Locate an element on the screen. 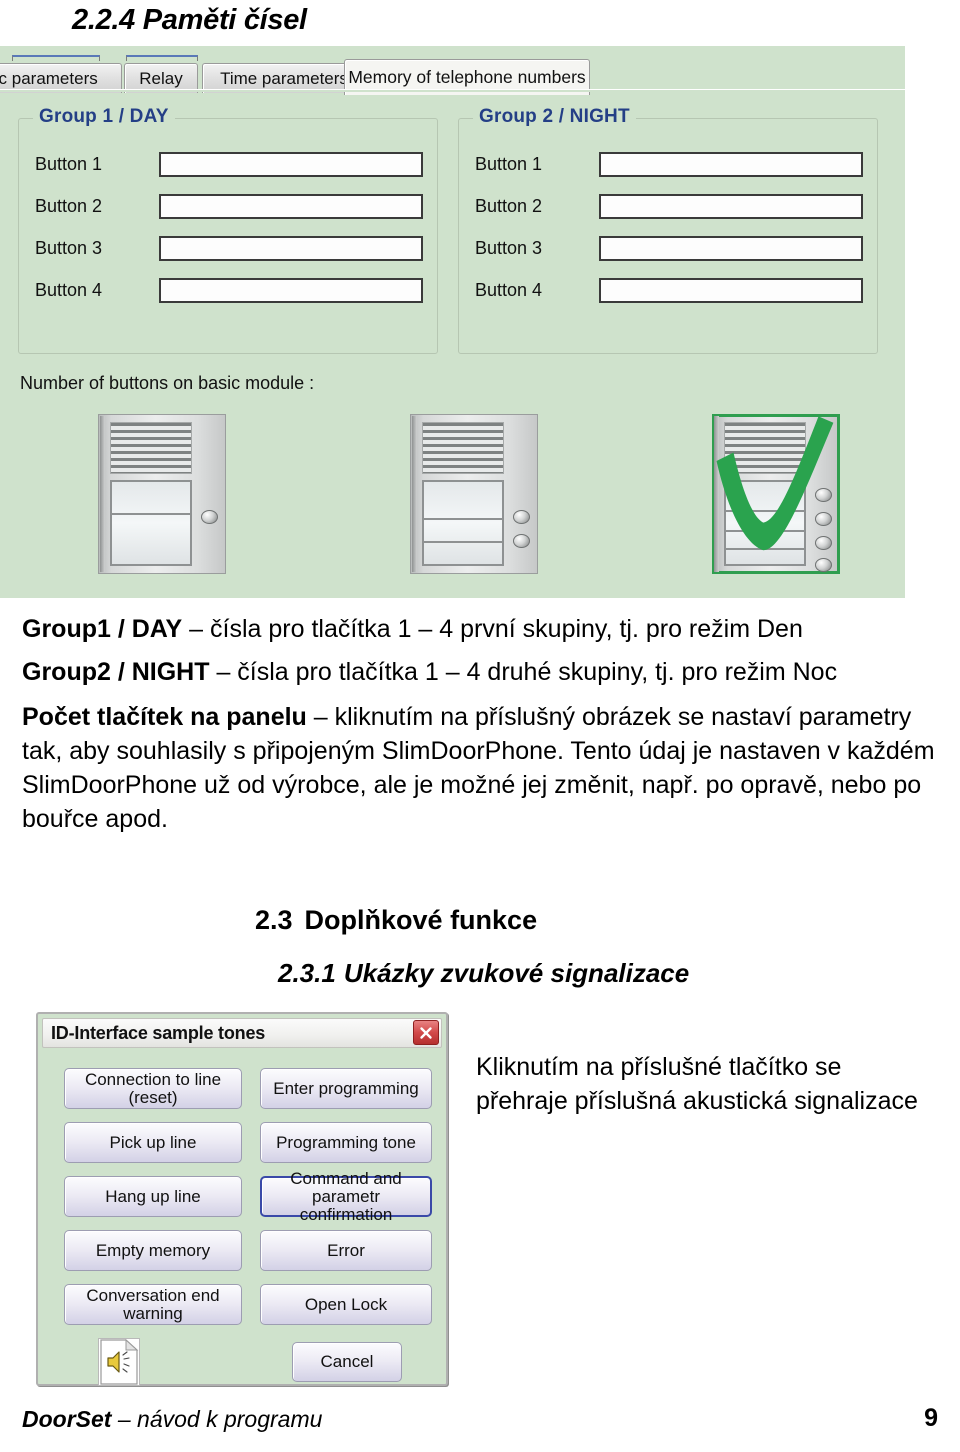  connection-to-line-button: Connection to line (reset) is located at coordinates (153, 1088).